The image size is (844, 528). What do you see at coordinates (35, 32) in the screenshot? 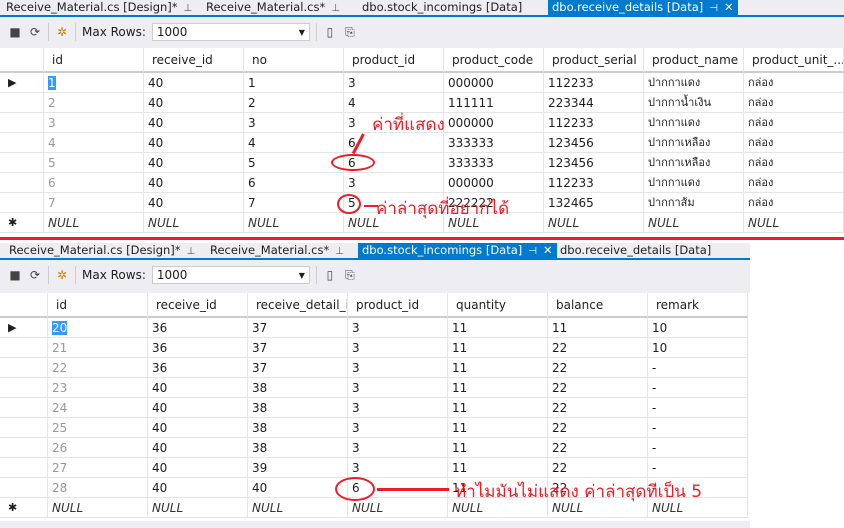
I see `refresh-icon: ⟳` at bounding box center [35, 32].